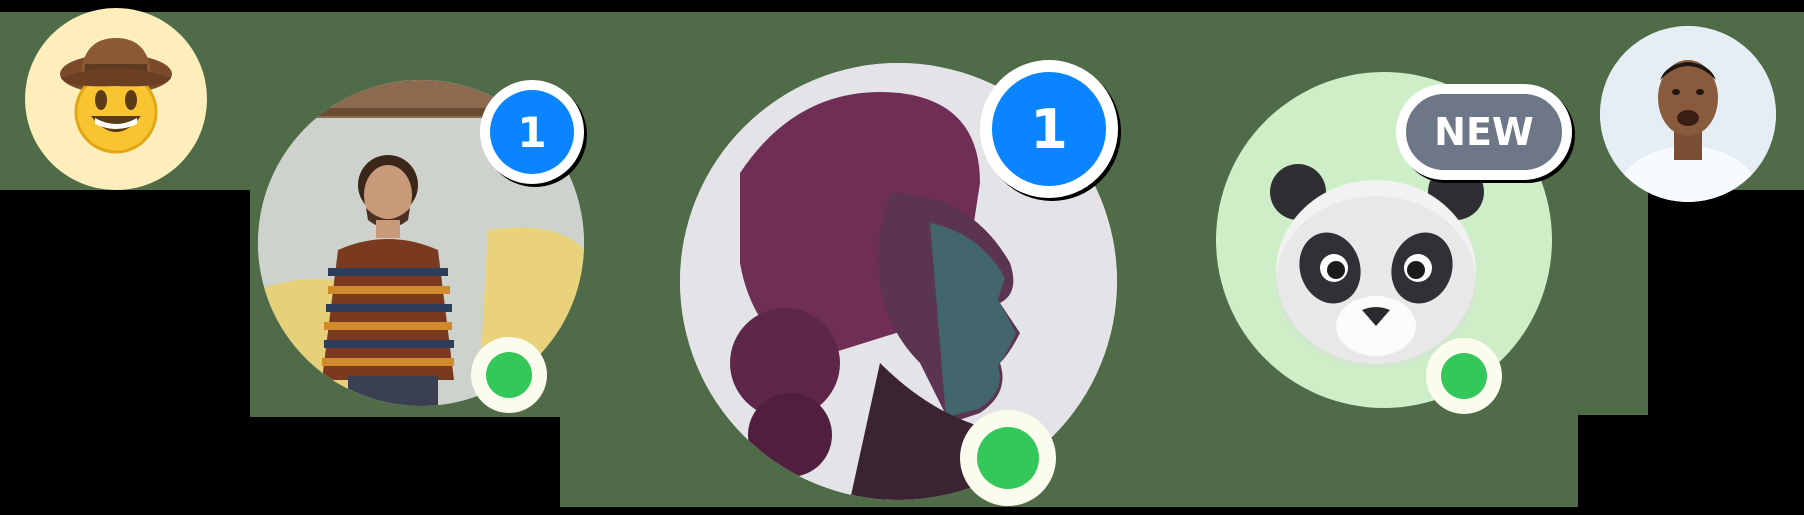 The height and width of the screenshot is (515, 1804). Describe the element at coordinates (1613, 302) in the screenshot. I see `background-band-right-mid` at that location.